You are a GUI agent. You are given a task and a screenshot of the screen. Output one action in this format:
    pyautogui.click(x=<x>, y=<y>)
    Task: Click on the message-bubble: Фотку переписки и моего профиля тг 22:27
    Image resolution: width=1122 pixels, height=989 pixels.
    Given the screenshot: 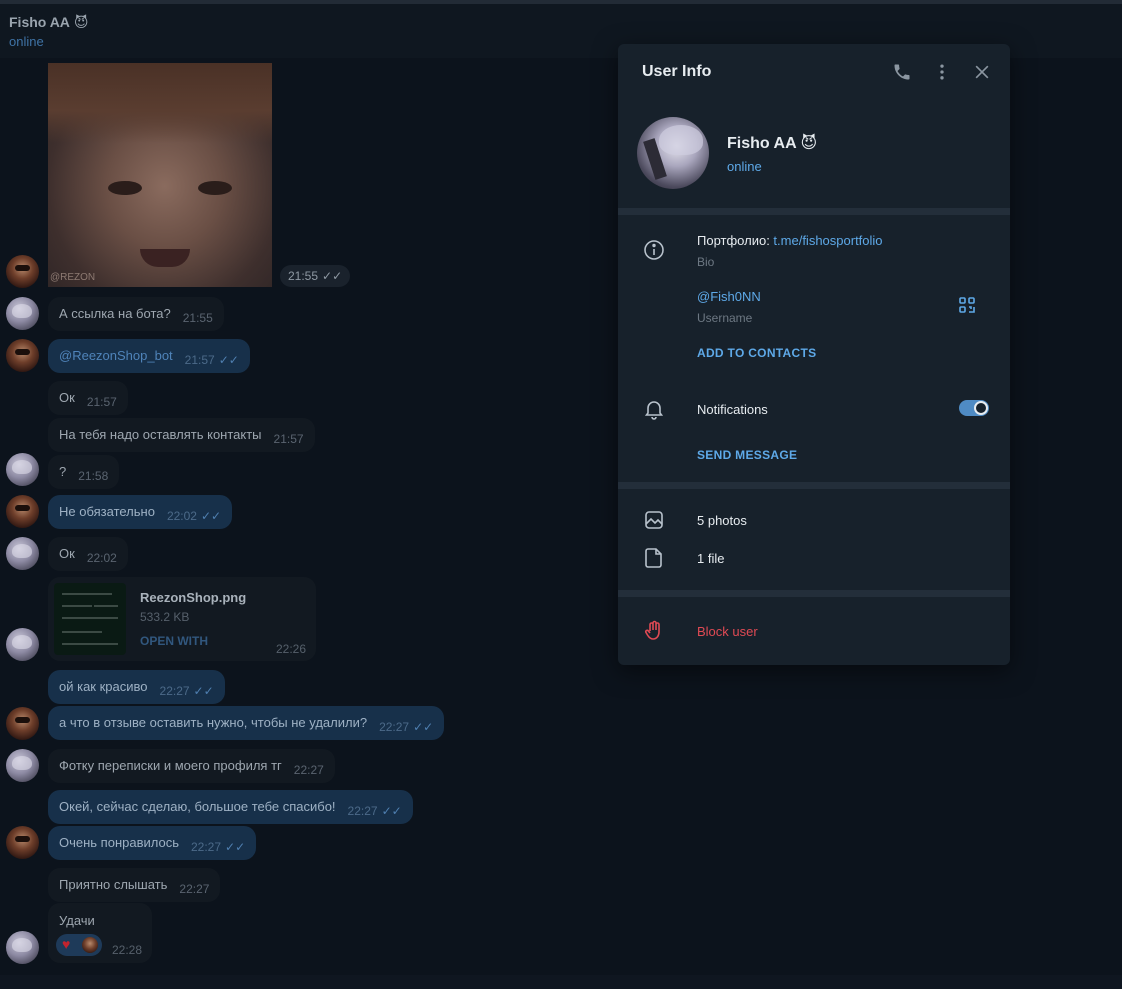 What is the action you would take?
    pyautogui.click(x=191, y=766)
    